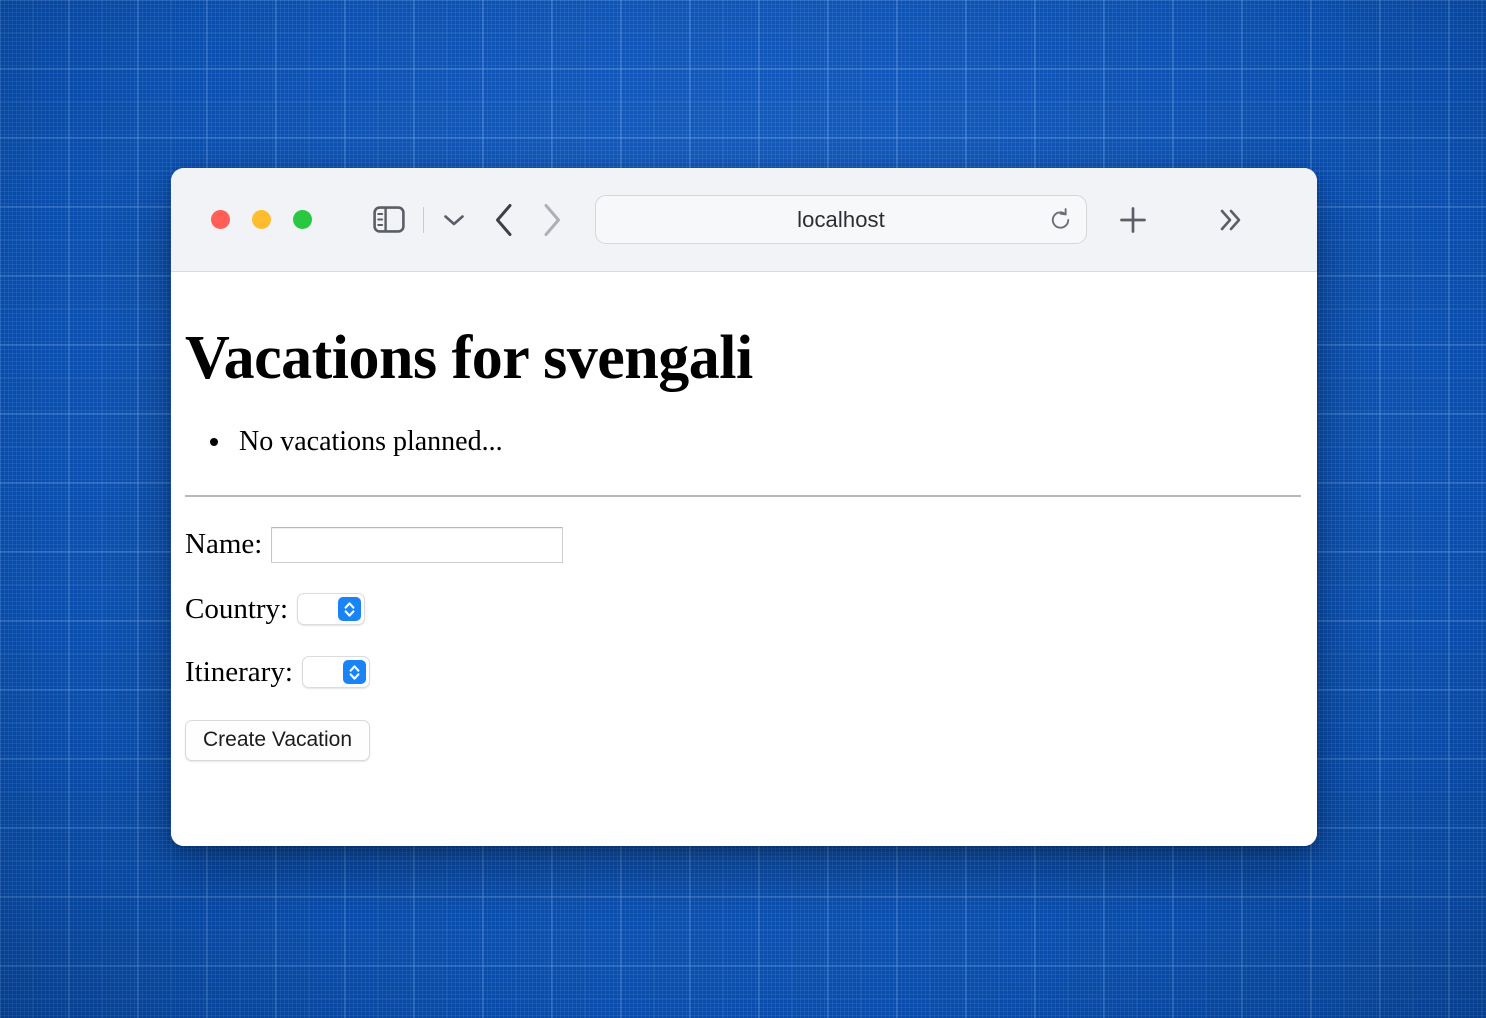  Describe the element at coordinates (454, 220) in the screenshot. I see `chevron-down-icon` at that location.